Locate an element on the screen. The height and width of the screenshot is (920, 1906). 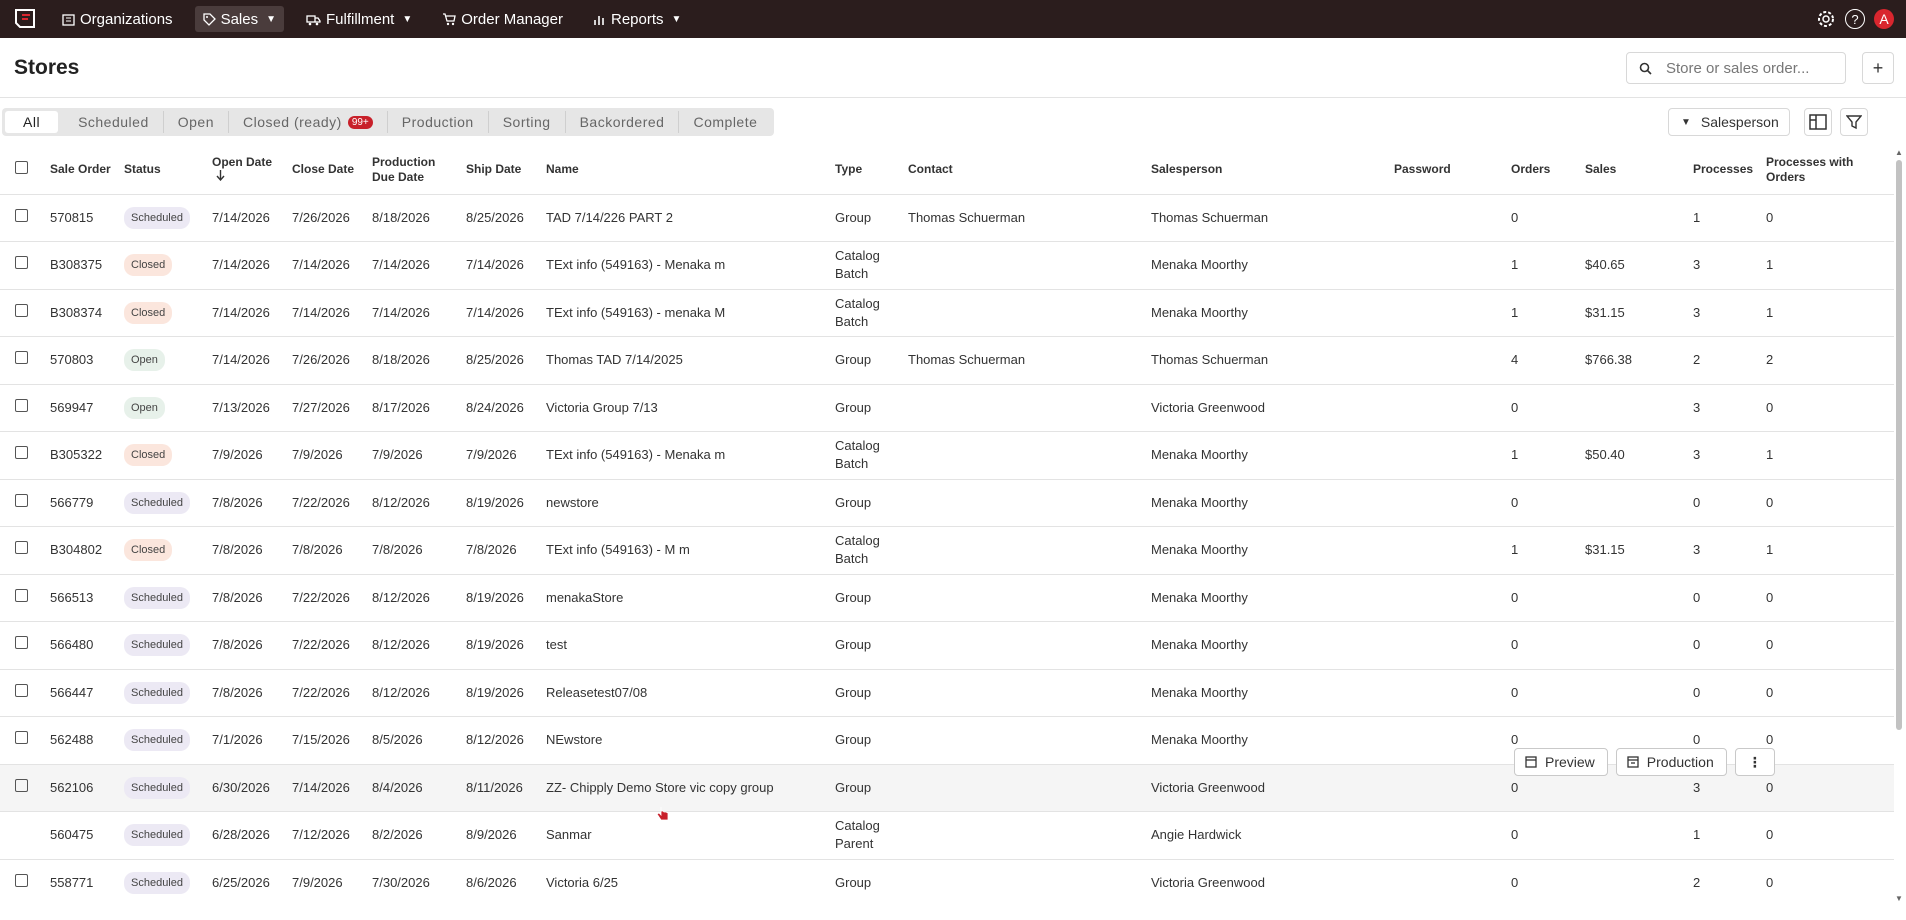
processes-cell: 0 is located at coordinates (1725, 693).